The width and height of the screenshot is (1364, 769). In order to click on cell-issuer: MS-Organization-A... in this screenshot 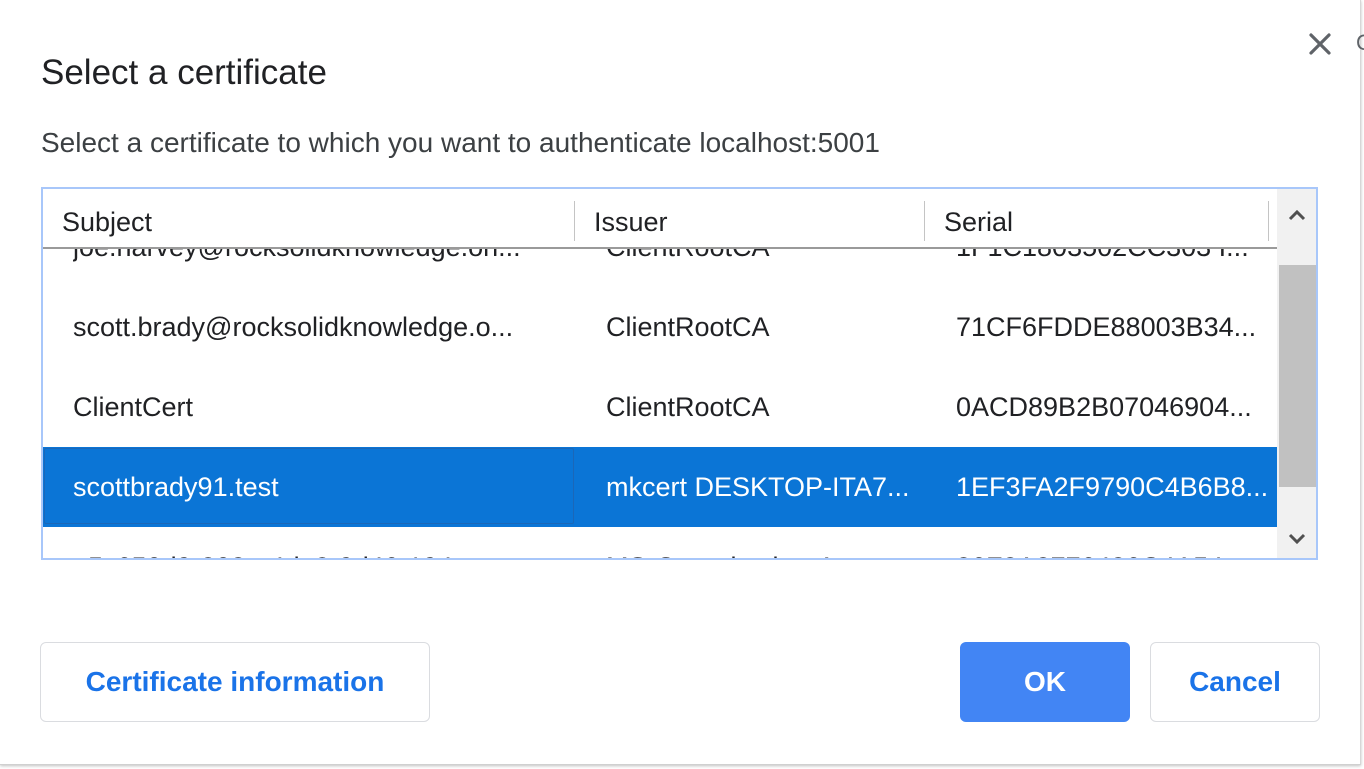, I will do `click(765, 542)`.